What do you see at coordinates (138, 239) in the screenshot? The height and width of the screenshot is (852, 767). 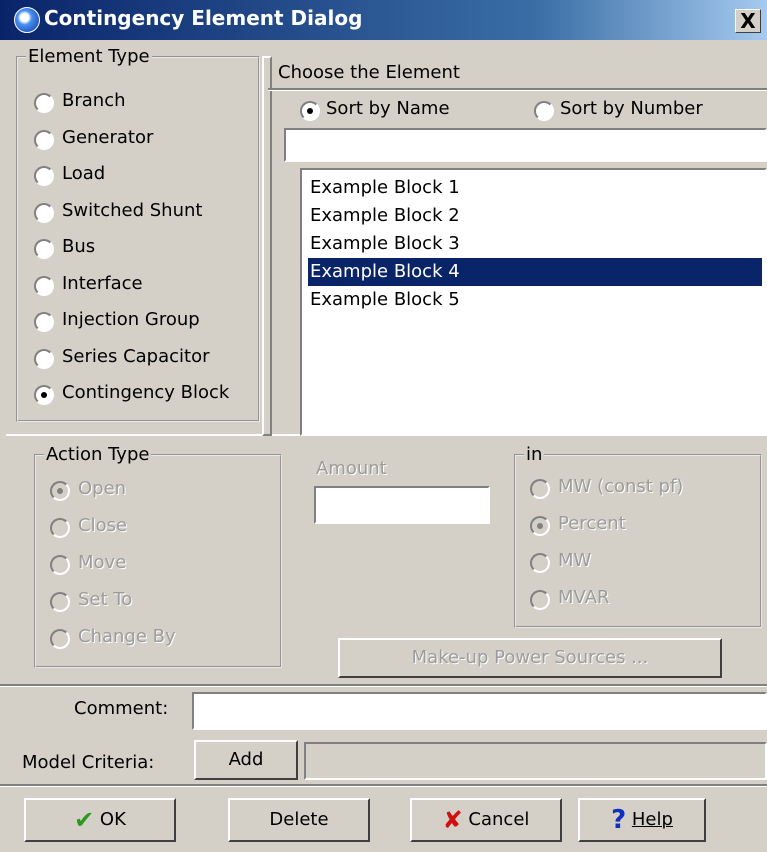 I see `element-type-group` at bounding box center [138, 239].